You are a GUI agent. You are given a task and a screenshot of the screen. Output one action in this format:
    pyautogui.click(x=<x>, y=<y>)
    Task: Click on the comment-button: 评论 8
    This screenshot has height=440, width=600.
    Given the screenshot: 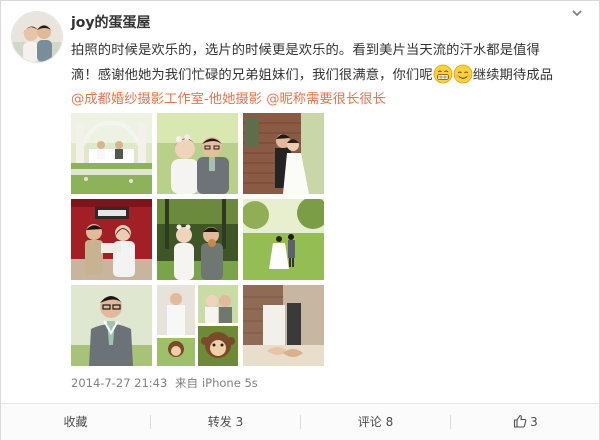 What is the action you would take?
    pyautogui.click(x=375, y=422)
    